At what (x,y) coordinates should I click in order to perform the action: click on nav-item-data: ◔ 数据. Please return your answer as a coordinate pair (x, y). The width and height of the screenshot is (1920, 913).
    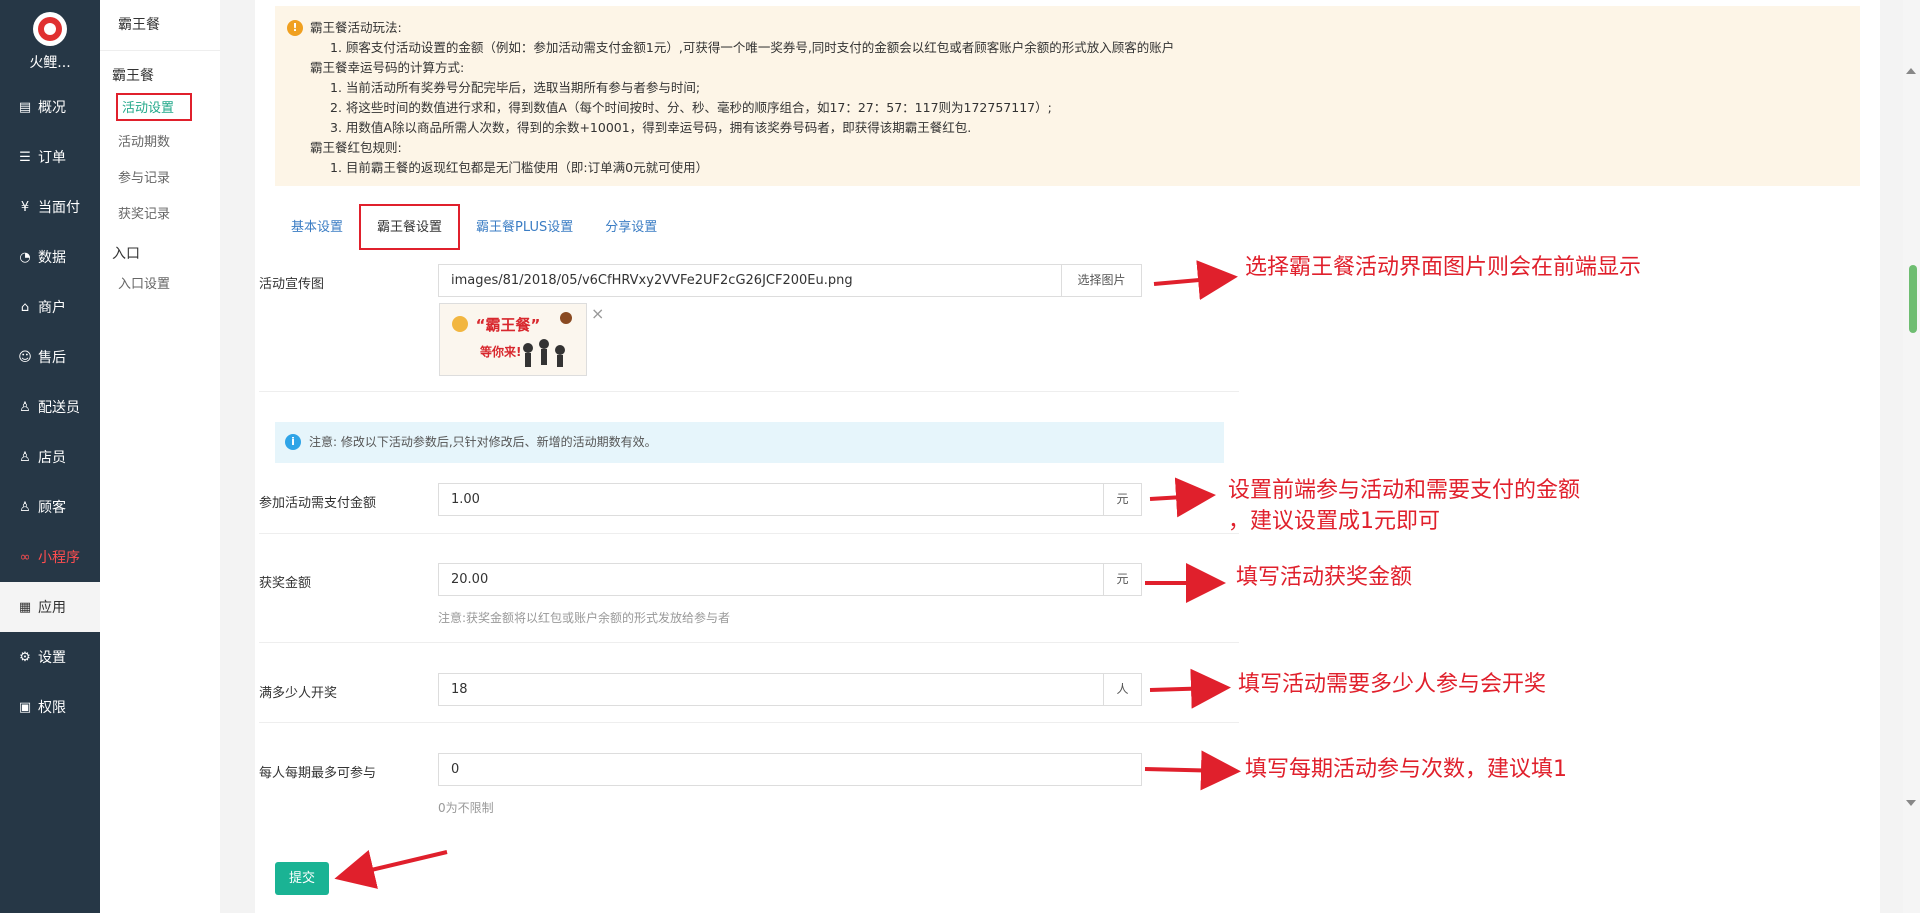
    Looking at the image, I should click on (50, 257).